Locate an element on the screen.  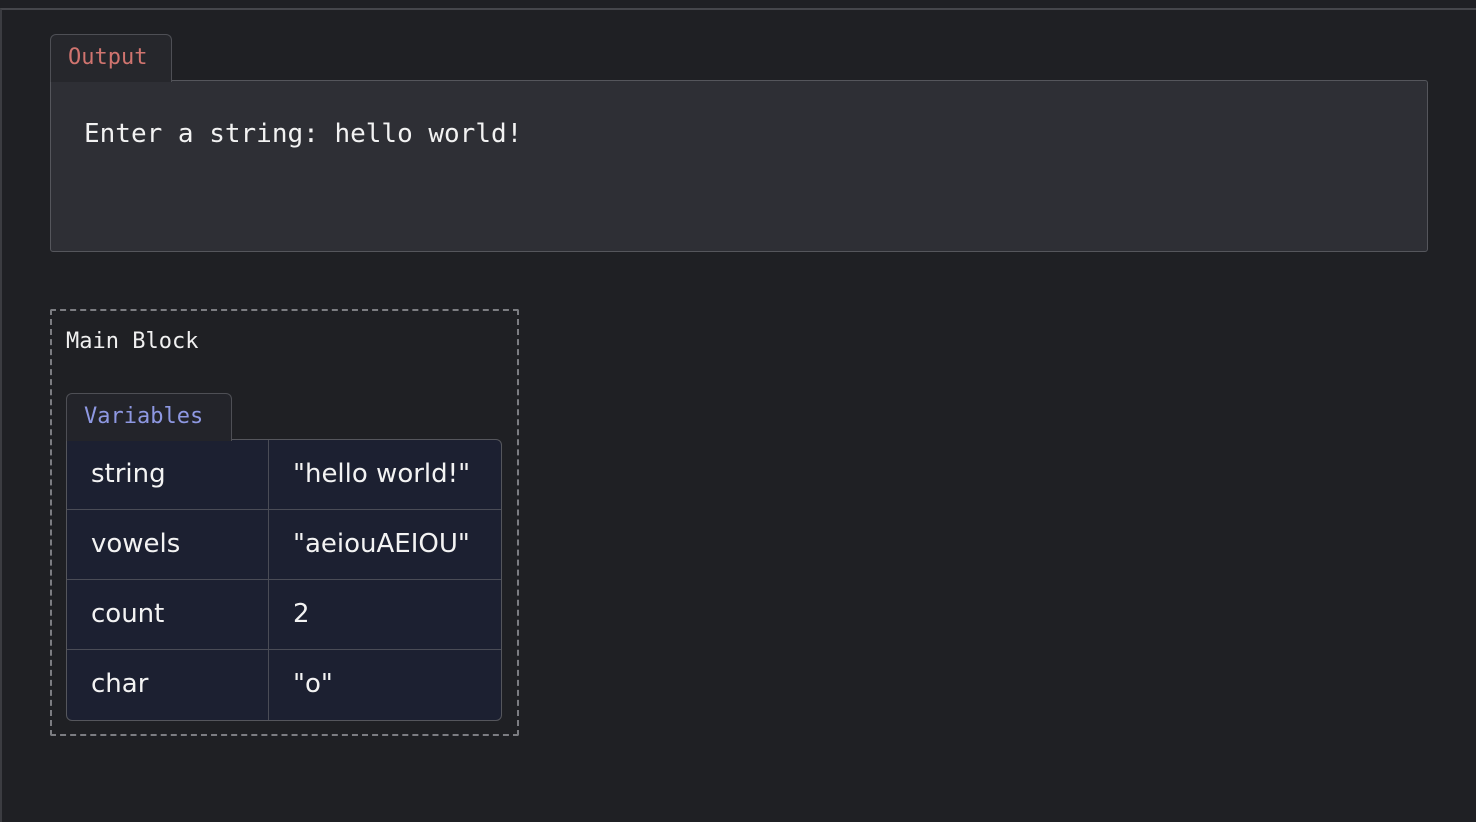
variable-value: 2 is located at coordinates (301, 614).